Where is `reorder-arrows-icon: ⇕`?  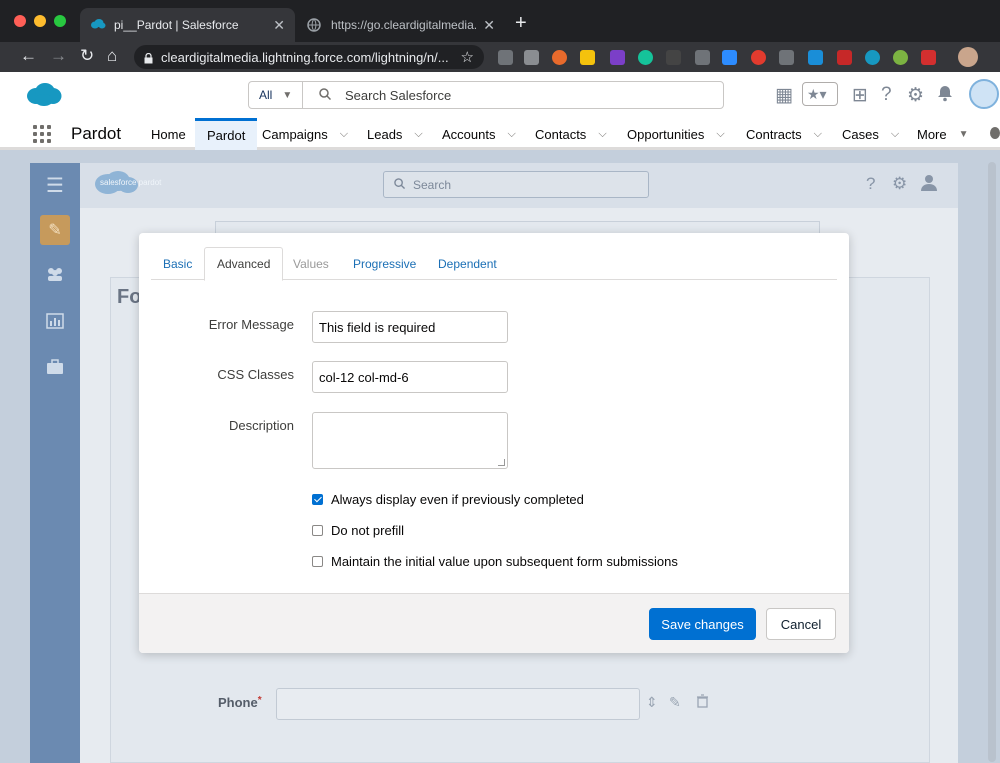
reorder-arrows-icon: ⇕ is located at coordinates (652, 702).